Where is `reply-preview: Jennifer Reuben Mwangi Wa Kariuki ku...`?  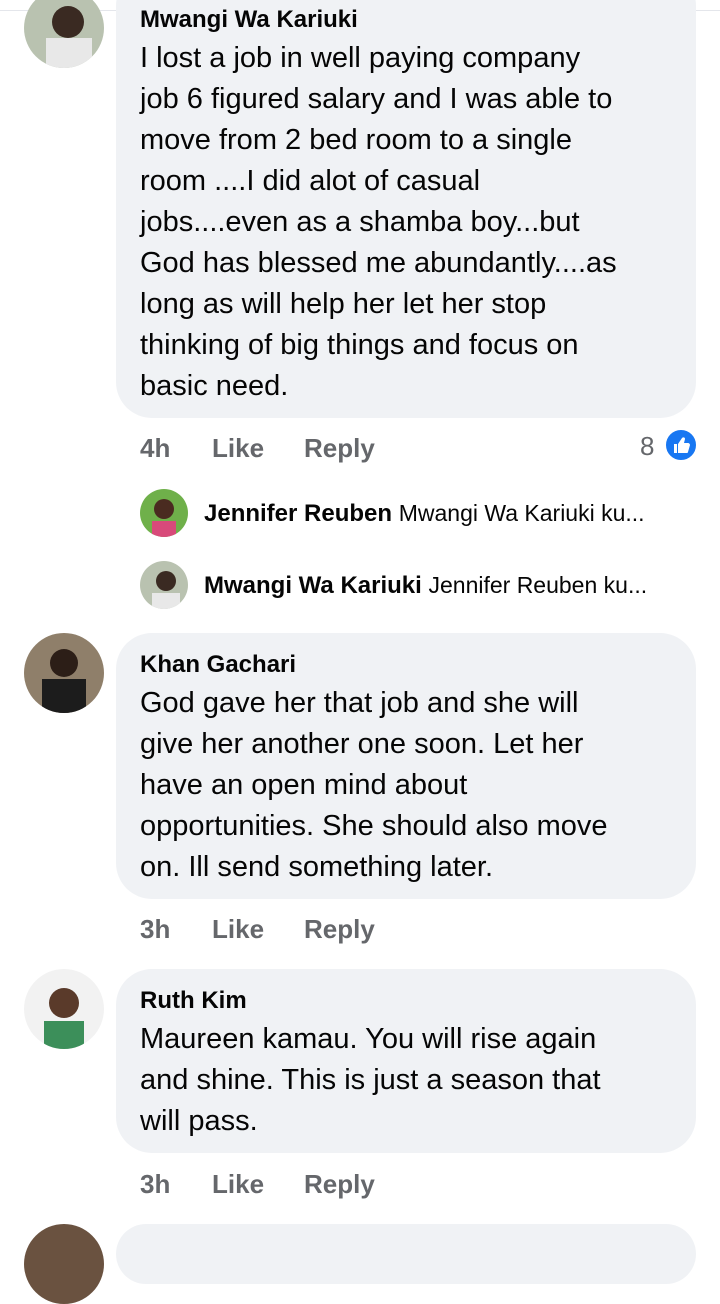 reply-preview: Jennifer Reuben Mwangi Wa Kariuki ku... is located at coordinates (424, 514).